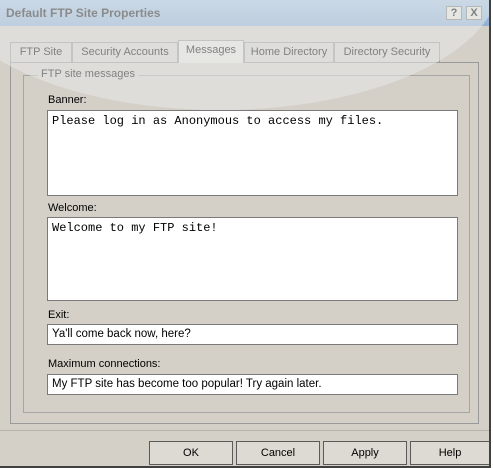 The width and height of the screenshot is (493, 468). What do you see at coordinates (244, 13) in the screenshot?
I see `title-bar: Default FTP Site Properties ? X` at bounding box center [244, 13].